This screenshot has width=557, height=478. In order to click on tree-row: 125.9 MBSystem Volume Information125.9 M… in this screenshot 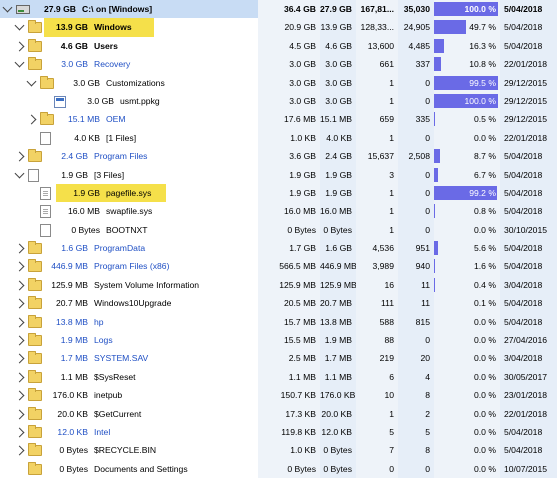, I will do `click(278, 285)`.